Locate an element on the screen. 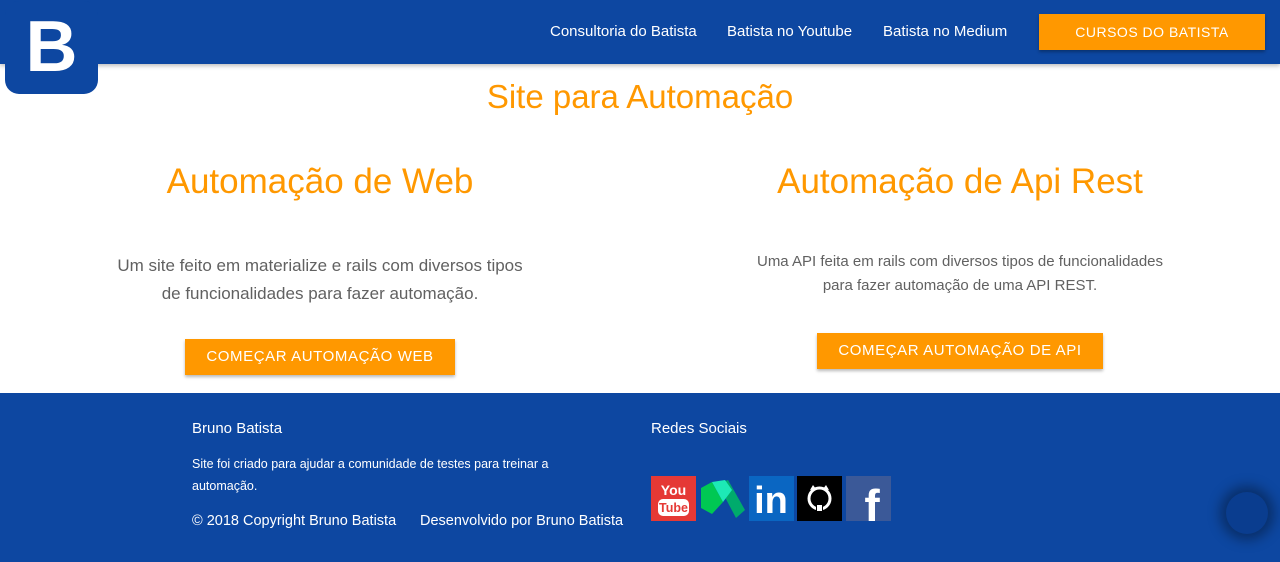  start-web-automation-button: COMEÇAR AUTOMAÇÃO WEB is located at coordinates (320, 357).